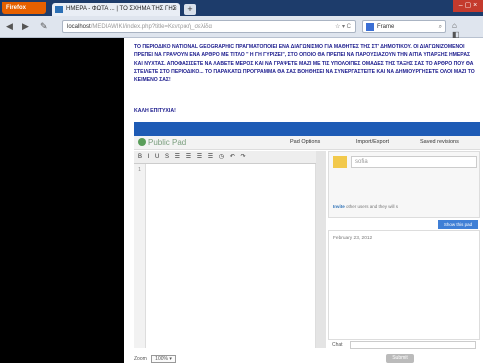 The width and height of the screenshot is (483, 363). Describe the element at coordinates (404, 184) in the screenshot. I see `users-panel: sofia Invite other users and they will s` at that location.